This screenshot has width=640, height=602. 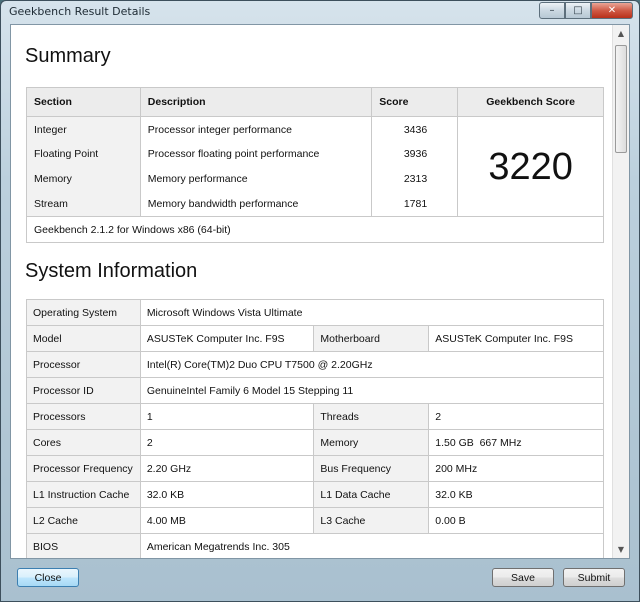 I want to click on column-header-score: Score, so click(x=415, y=102).